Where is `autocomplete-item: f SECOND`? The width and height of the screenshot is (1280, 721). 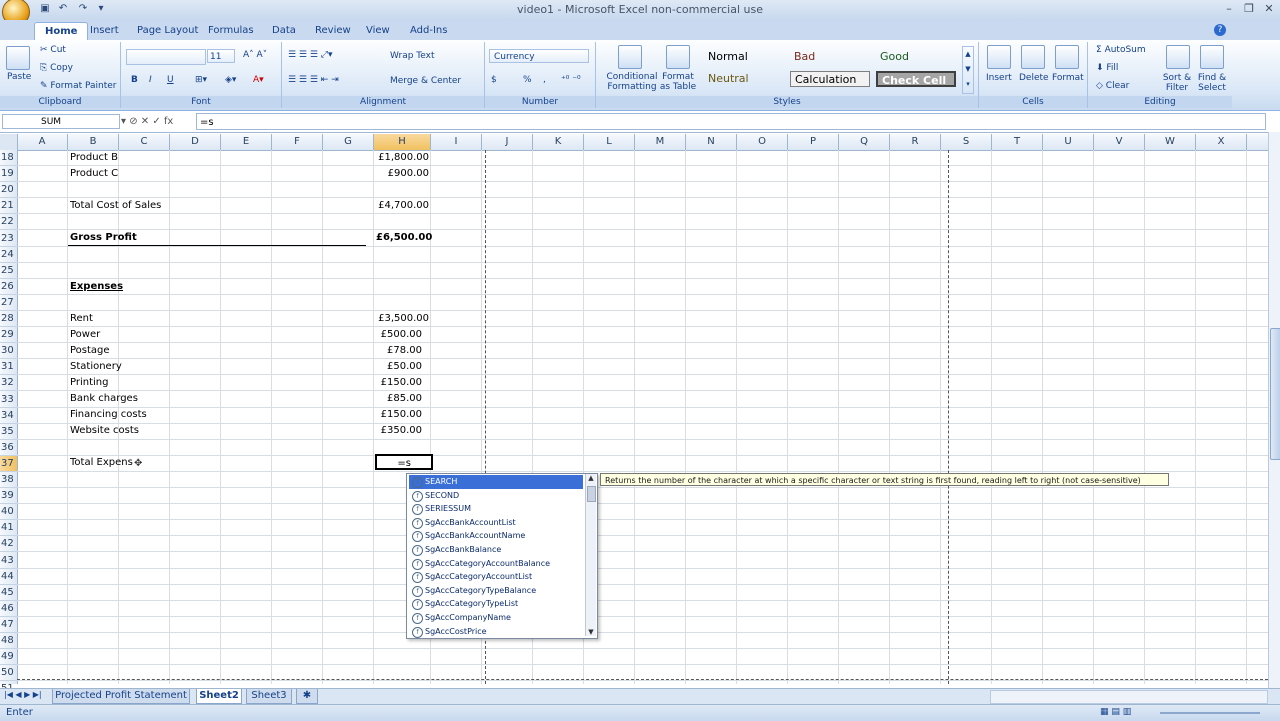 autocomplete-item: f SECOND is located at coordinates (496, 496).